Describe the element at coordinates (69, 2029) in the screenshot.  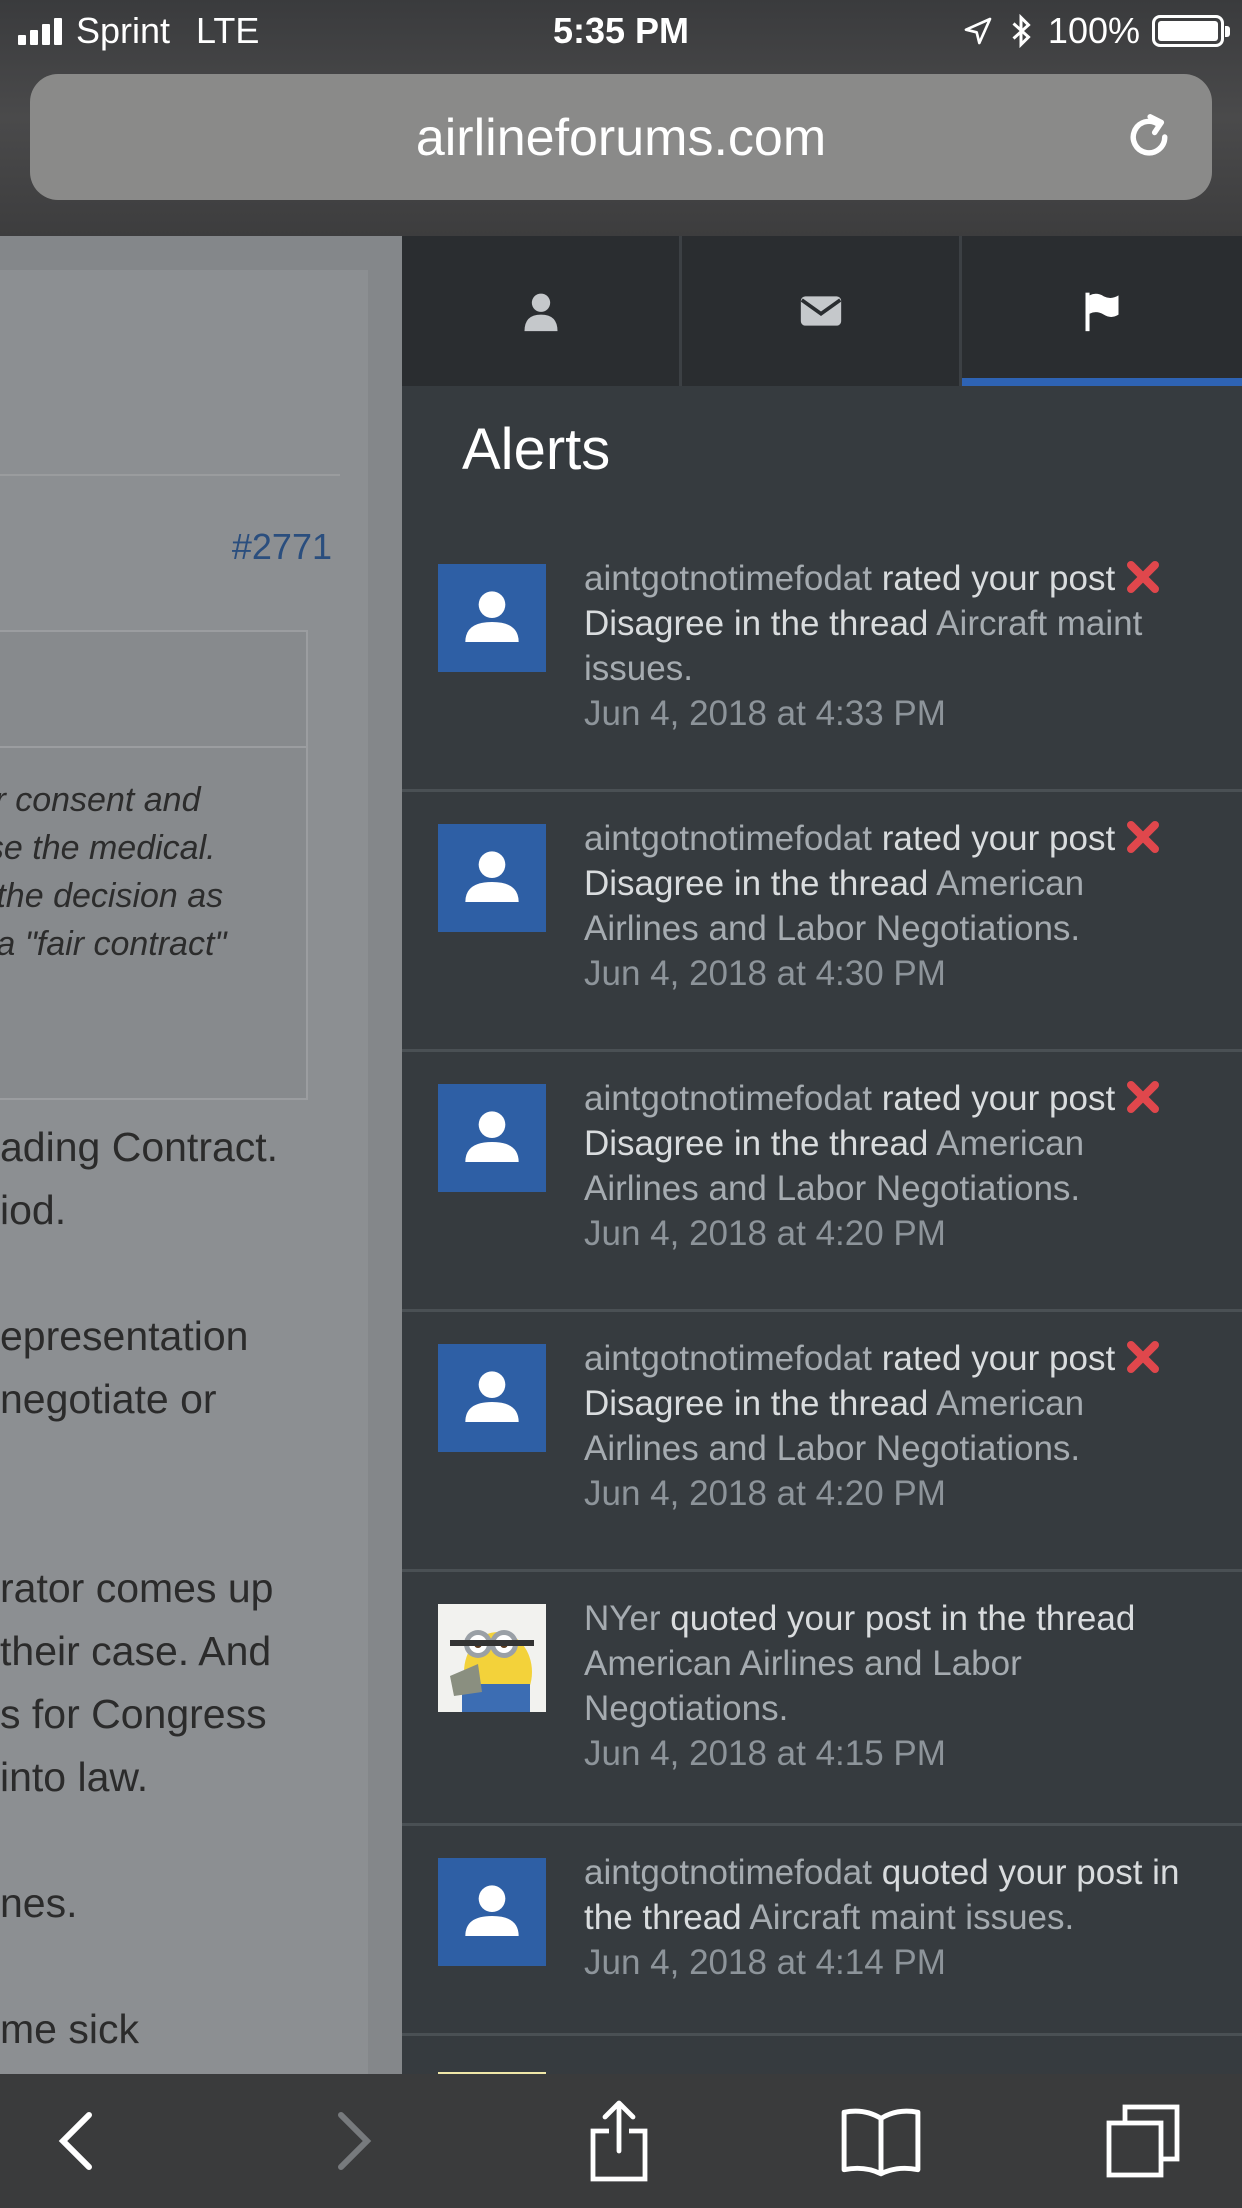
I see `body-line: me sick` at that location.